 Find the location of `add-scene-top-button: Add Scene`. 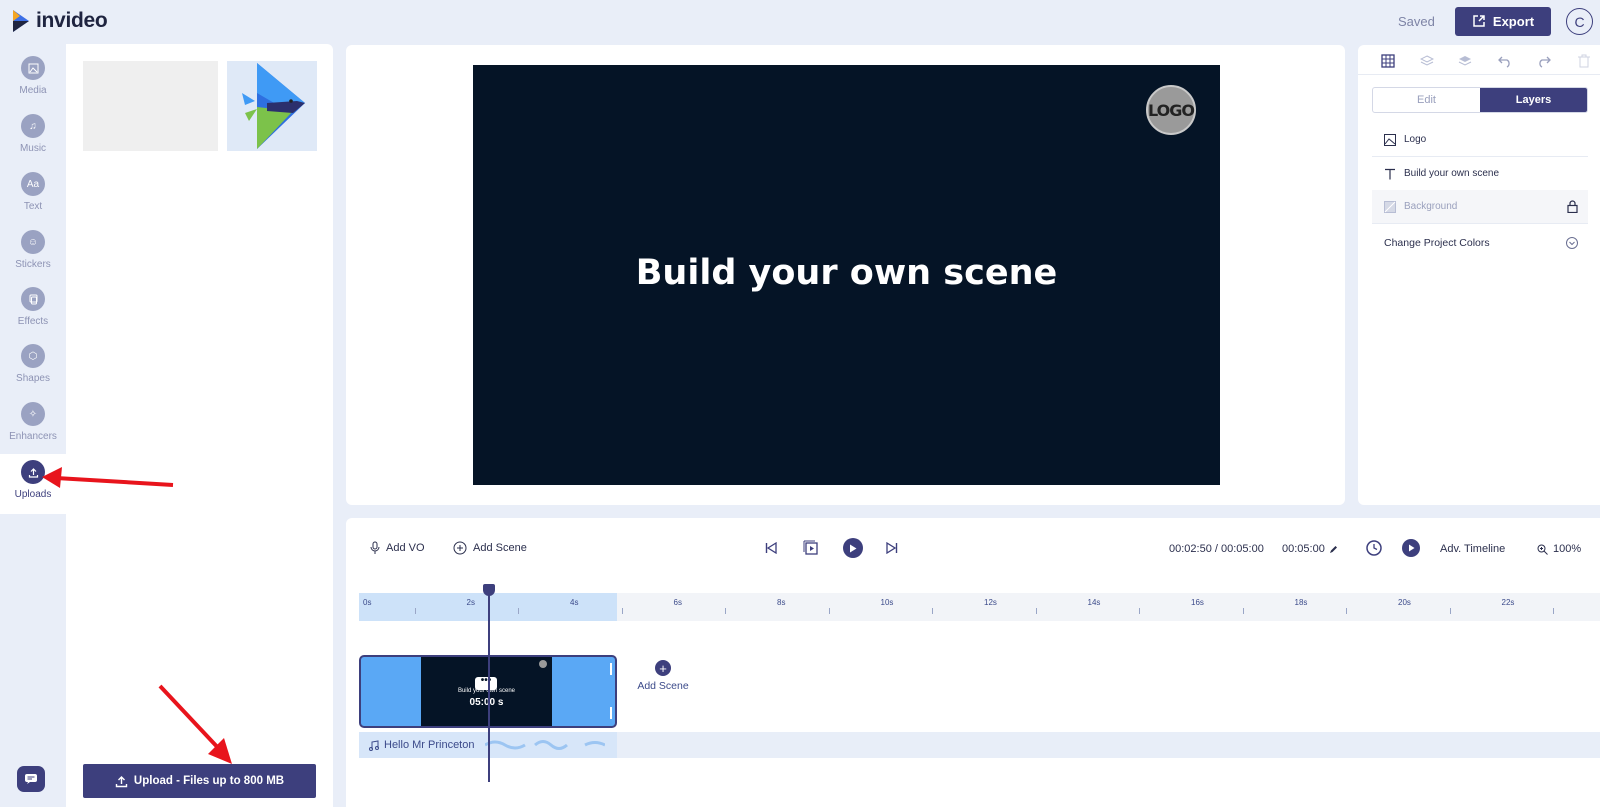

add-scene-top-button: Add Scene is located at coordinates (490, 548).